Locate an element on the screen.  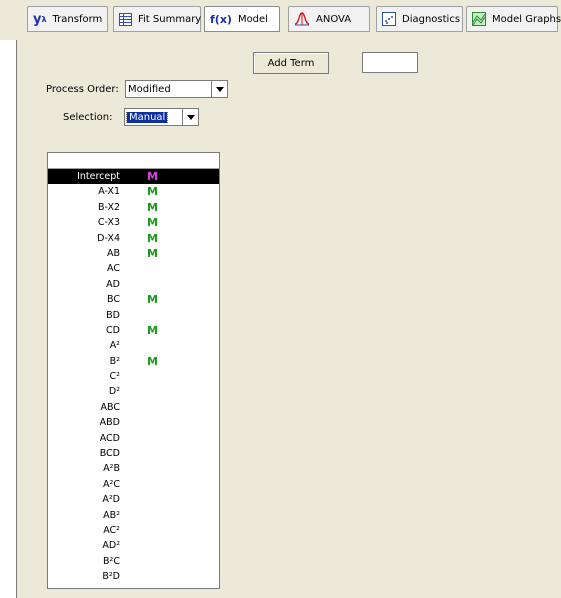
term-name: BC is located at coordinates (113, 300).